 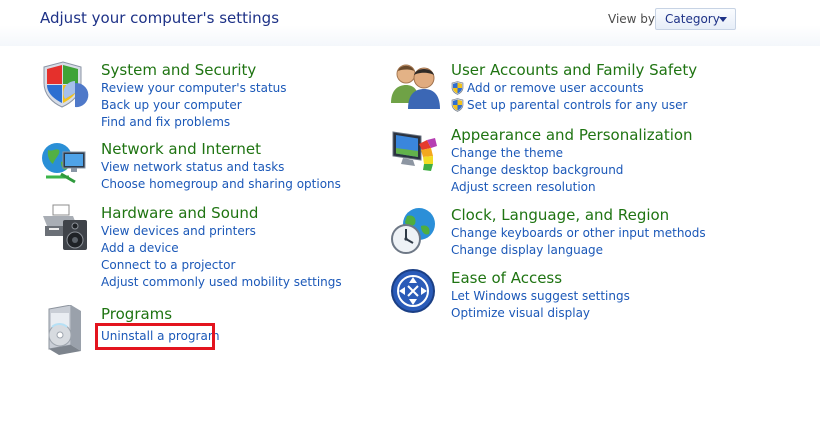 I want to click on shield-pie-icon, so click(x=66, y=86).